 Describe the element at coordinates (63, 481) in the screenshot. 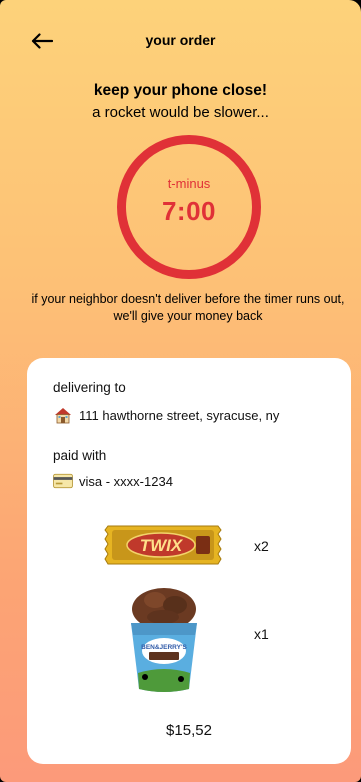

I see `credit-card-icon` at that location.